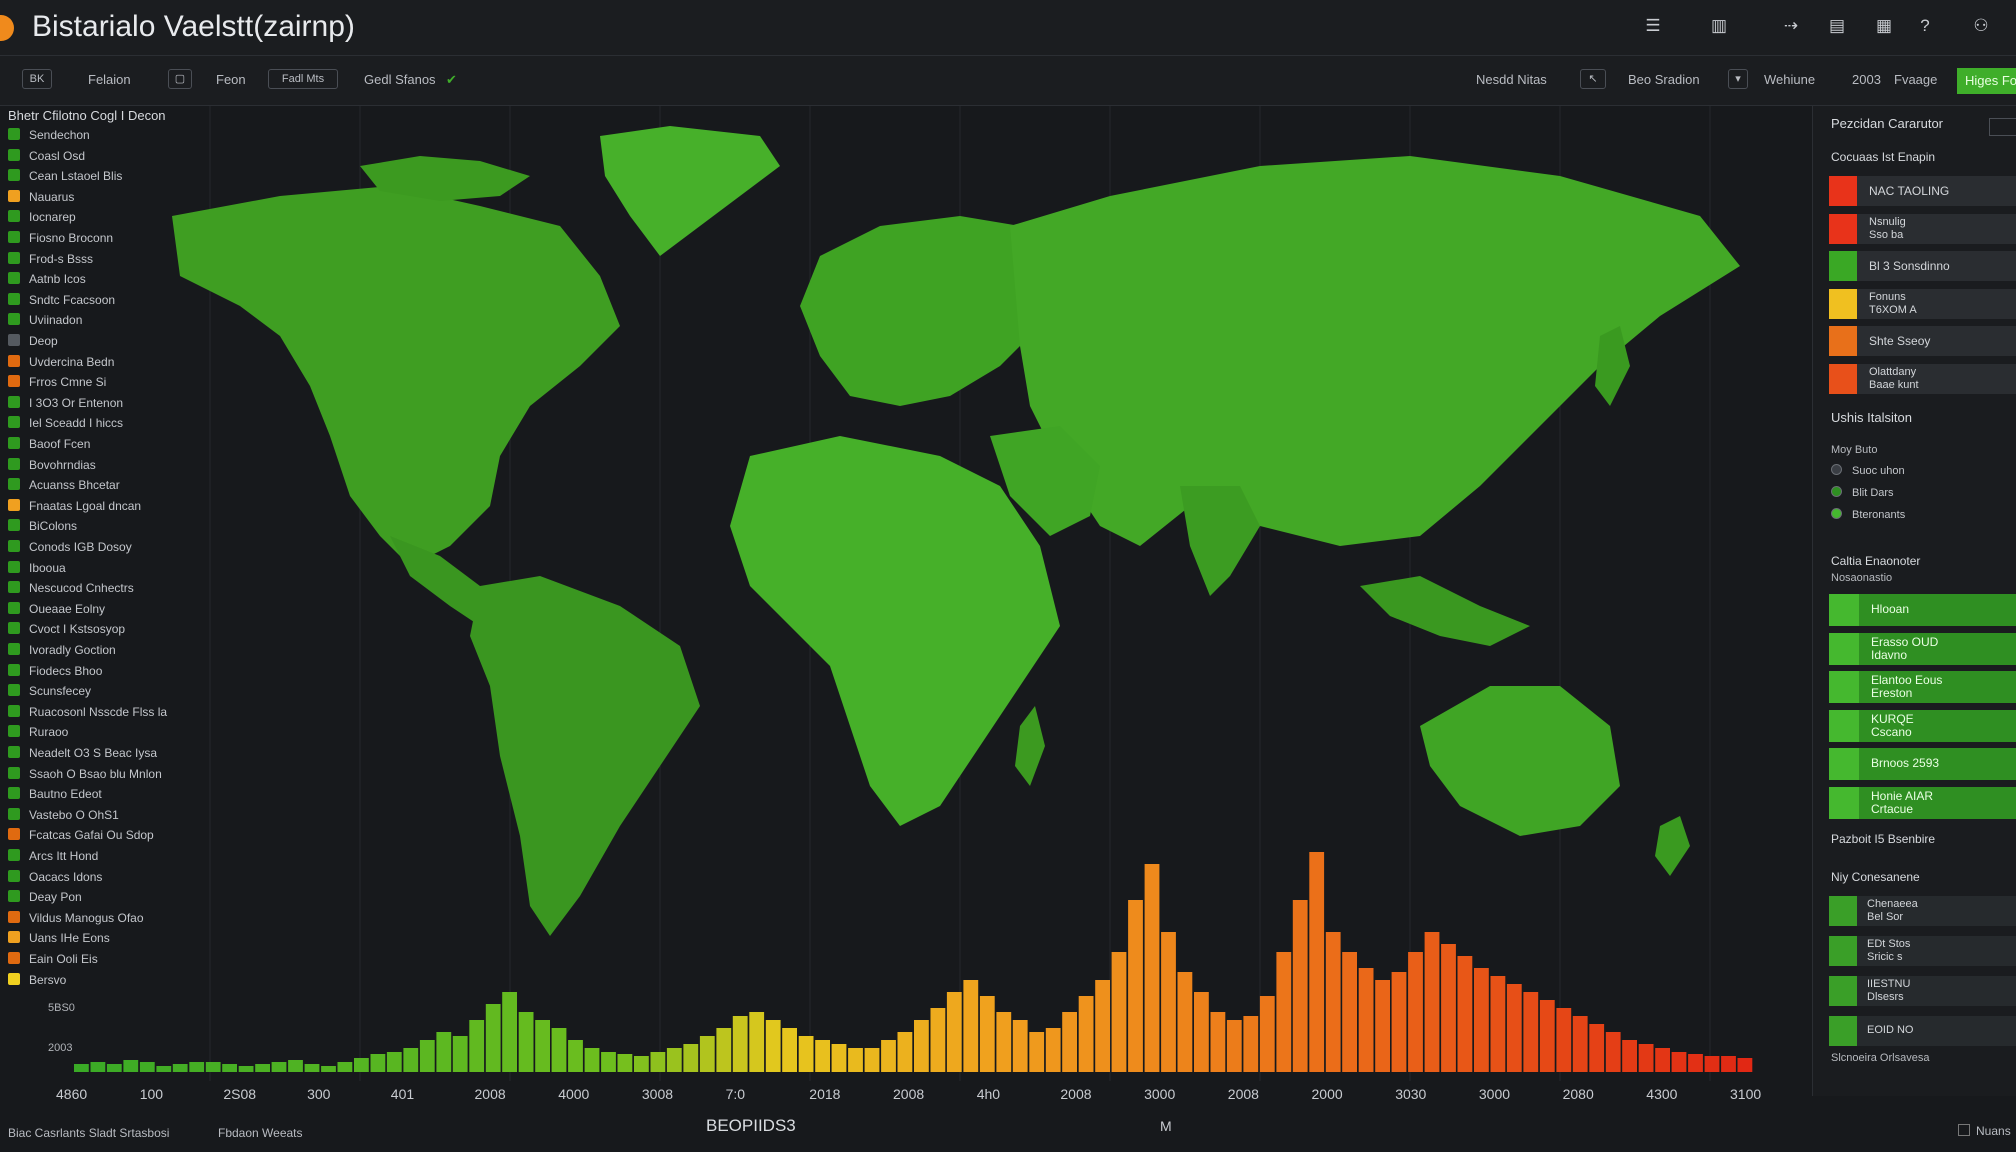 This screenshot has width=2016, height=1152. I want to click on grid-icon: ▦, so click(1884, 26).